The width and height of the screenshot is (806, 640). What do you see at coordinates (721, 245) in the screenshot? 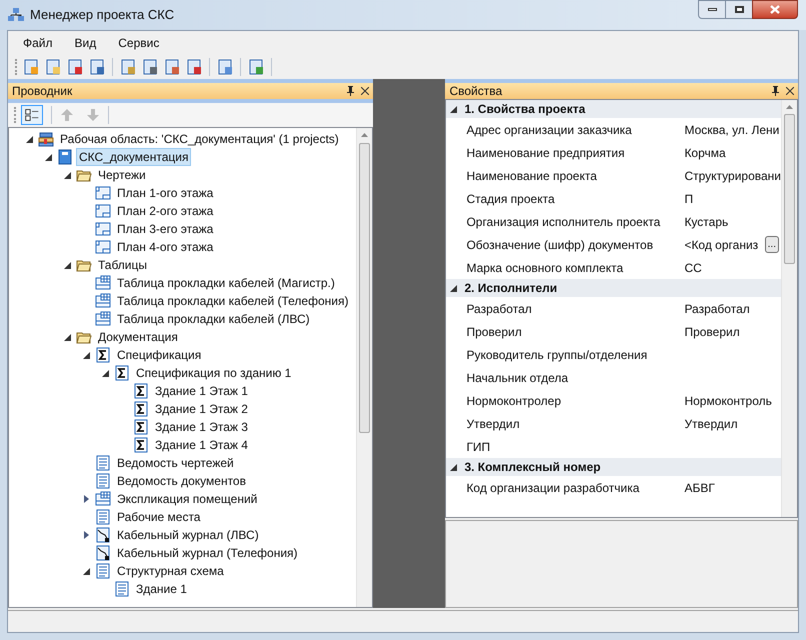
I see `property-value: <Код организ` at bounding box center [721, 245].